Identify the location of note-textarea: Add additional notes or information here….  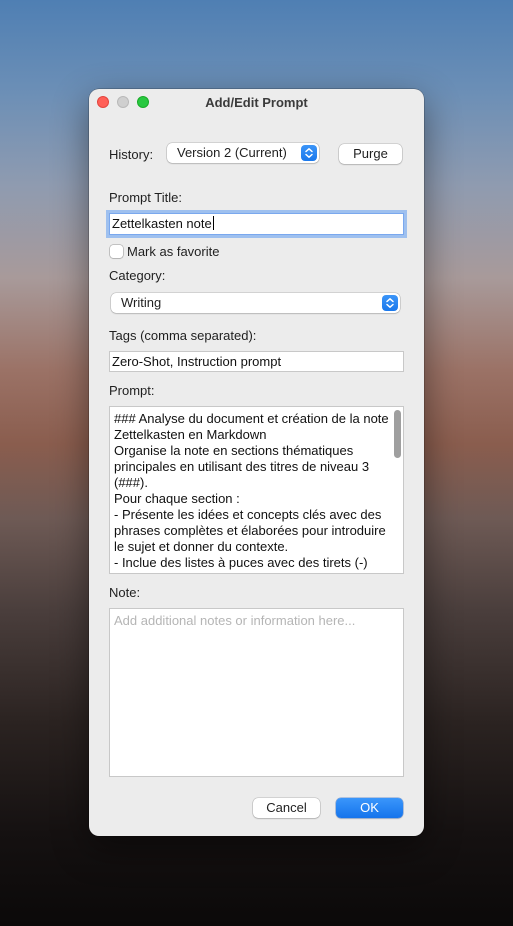
(256, 692).